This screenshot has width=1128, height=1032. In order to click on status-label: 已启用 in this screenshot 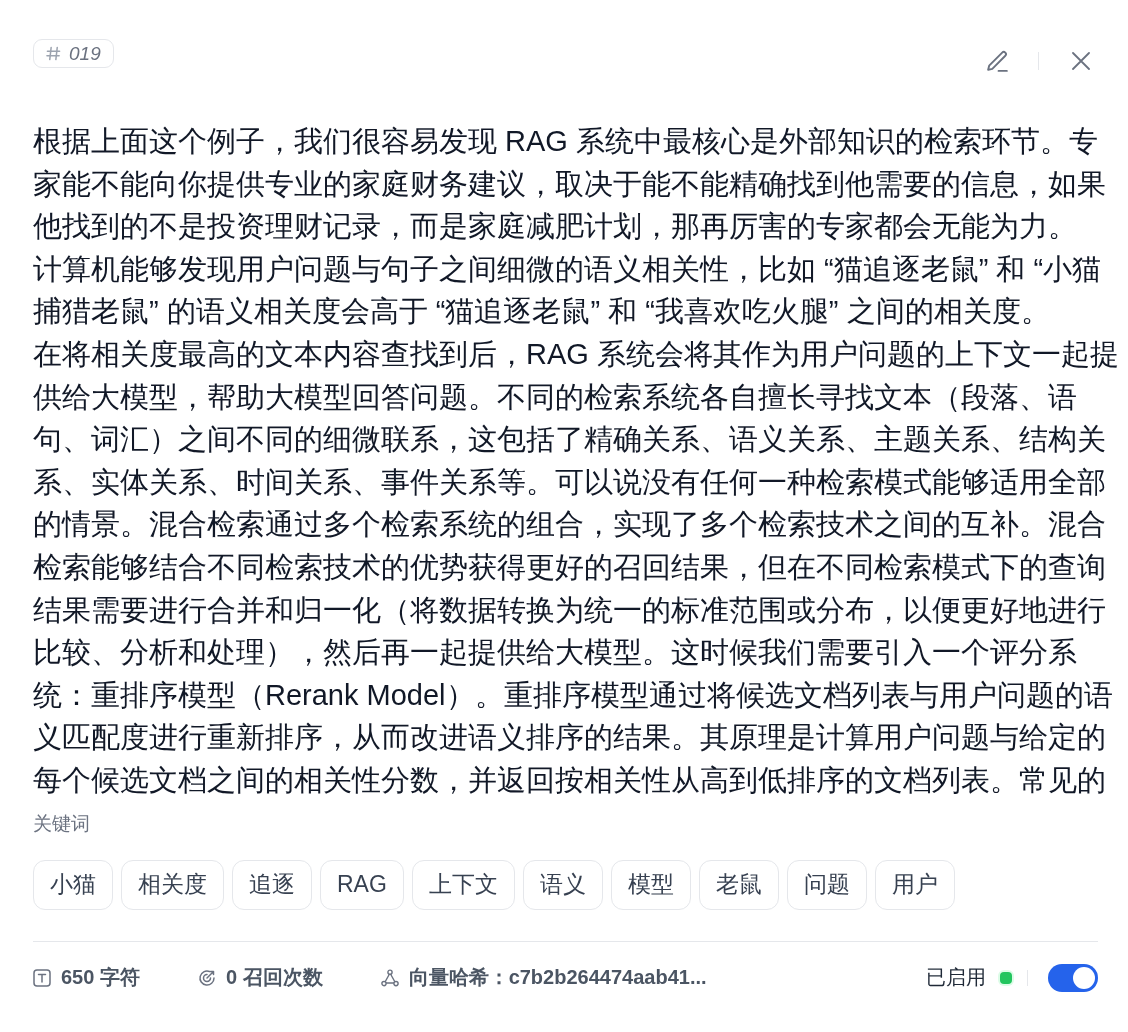, I will do `click(956, 977)`.